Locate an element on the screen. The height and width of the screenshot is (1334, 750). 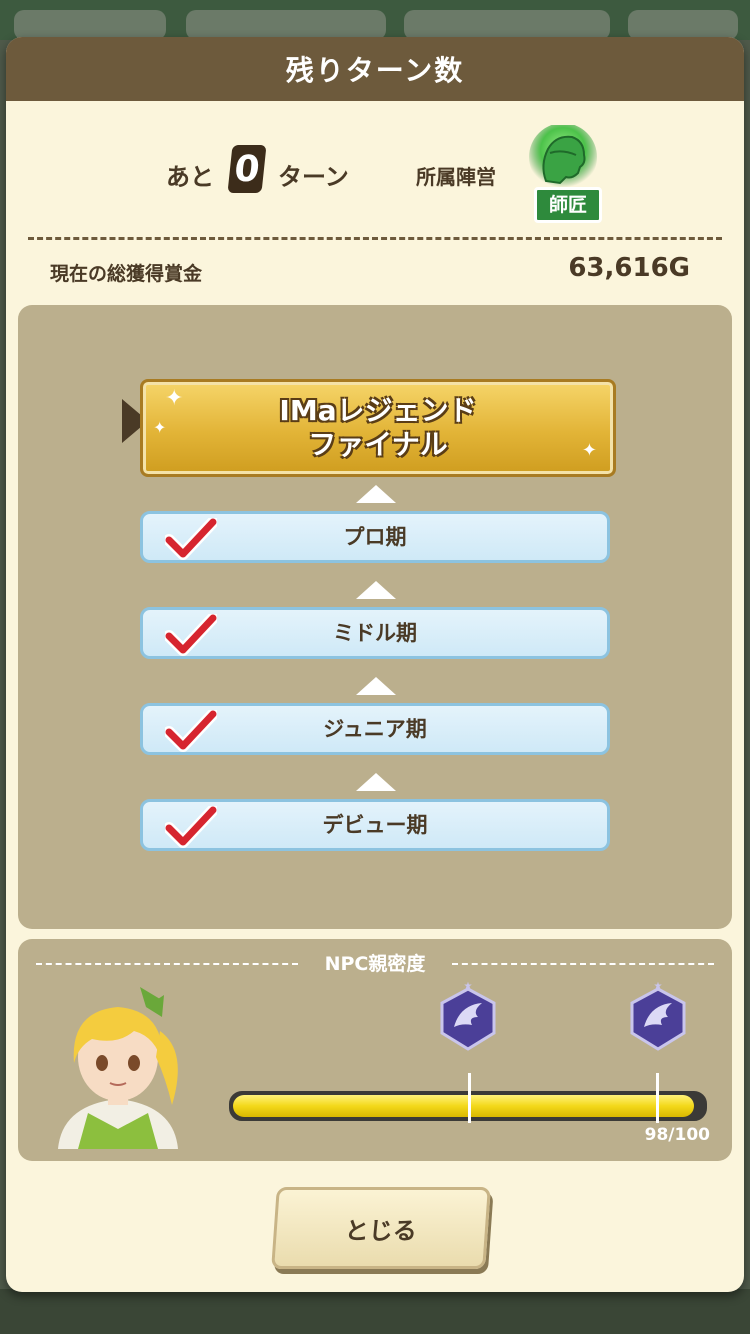
faction-name: 師匠 is located at coordinates (568, 205).